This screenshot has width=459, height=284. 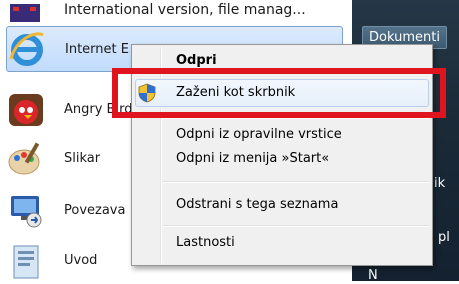 What do you see at coordinates (205, 242) in the screenshot?
I see `menu-item-properties: Lastnosti` at bounding box center [205, 242].